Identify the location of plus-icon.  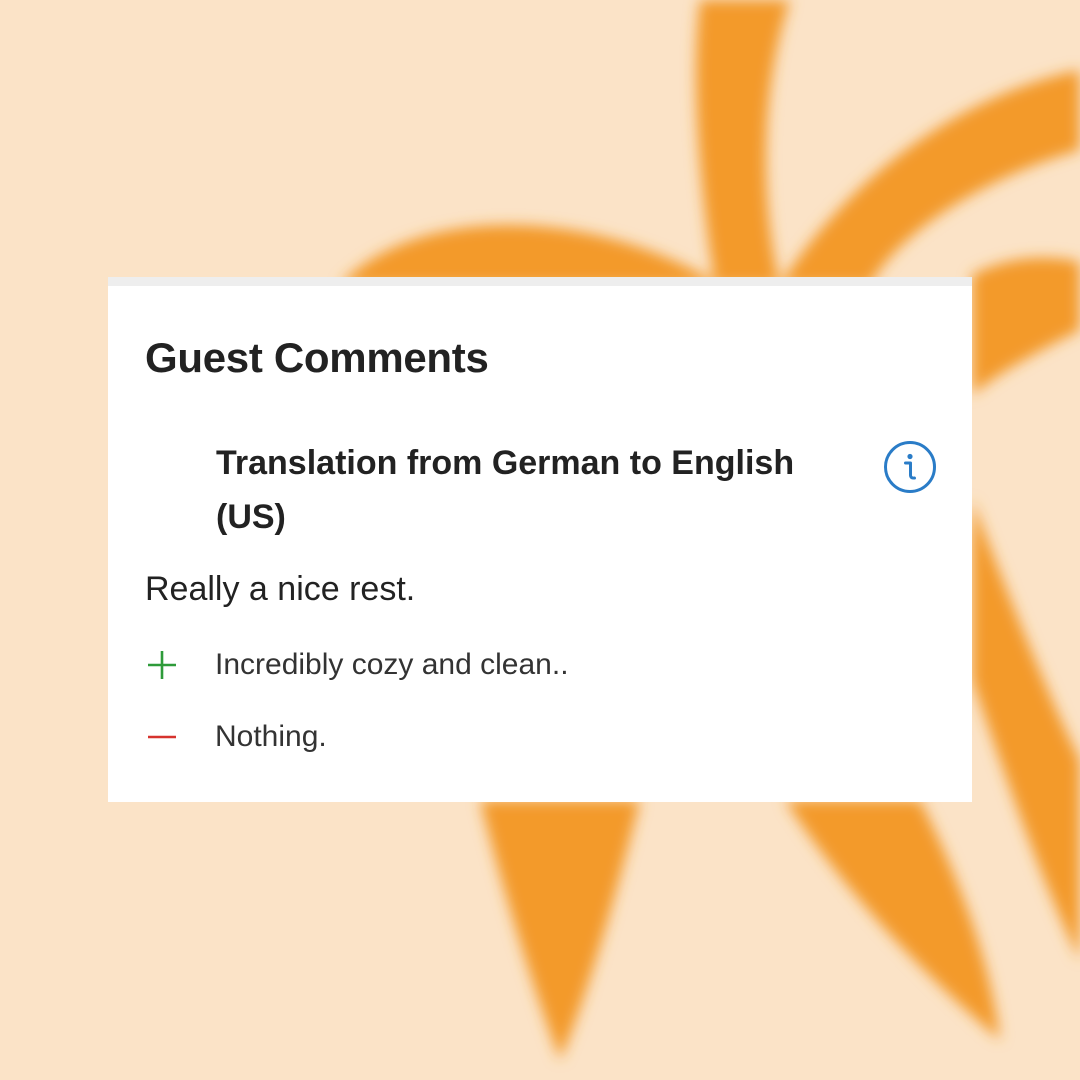
(162, 665).